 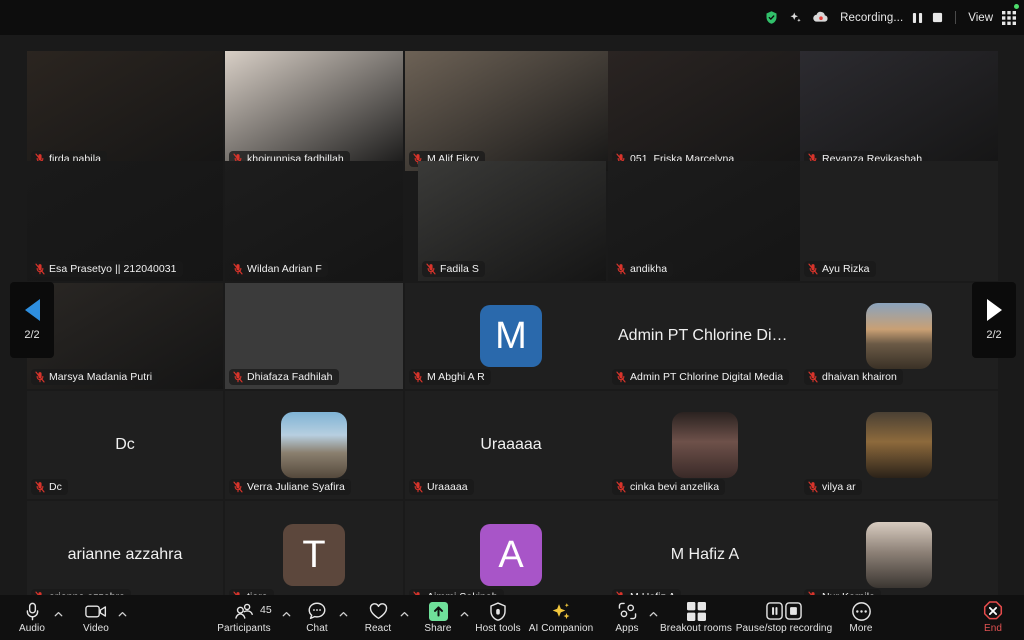 What do you see at coordinates (95, 377) in the screenshot?
I see `participant-nametag: Marsya Madania Putri` at bounding box center [95, 377].